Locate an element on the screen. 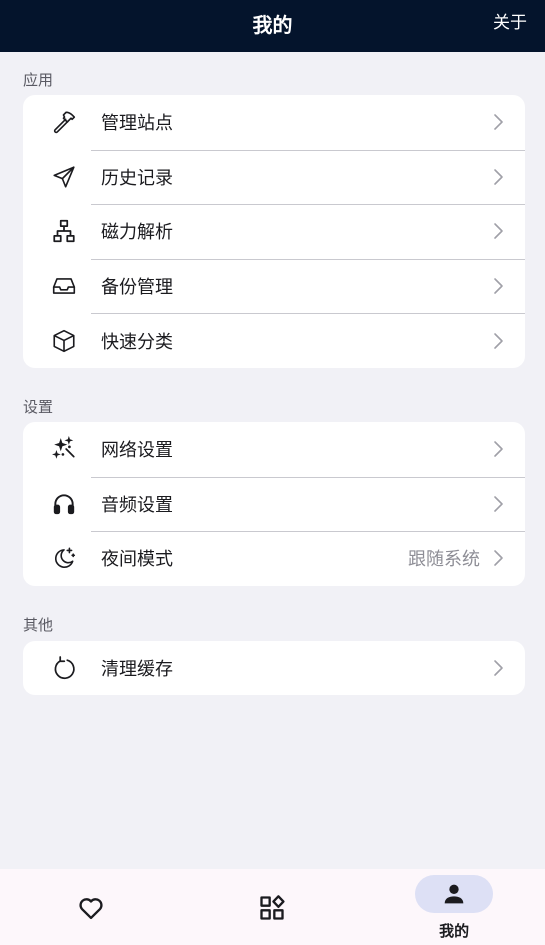 The image size is (545, 945). cube-icon is located at coordinates (64, 341).